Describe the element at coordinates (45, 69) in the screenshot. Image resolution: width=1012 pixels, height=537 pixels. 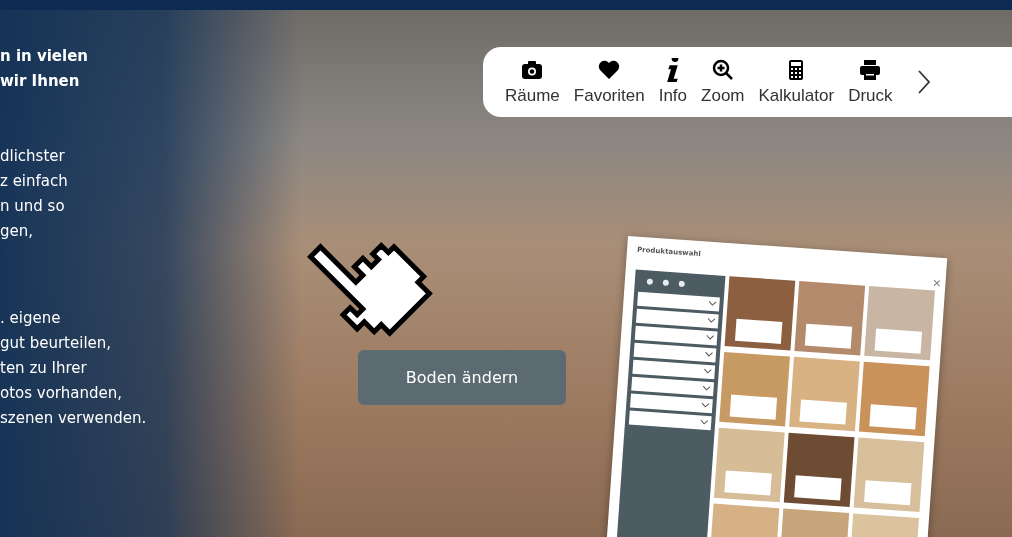
I see `intro-paragraph: n in vielen wir Ihnen` at that location.